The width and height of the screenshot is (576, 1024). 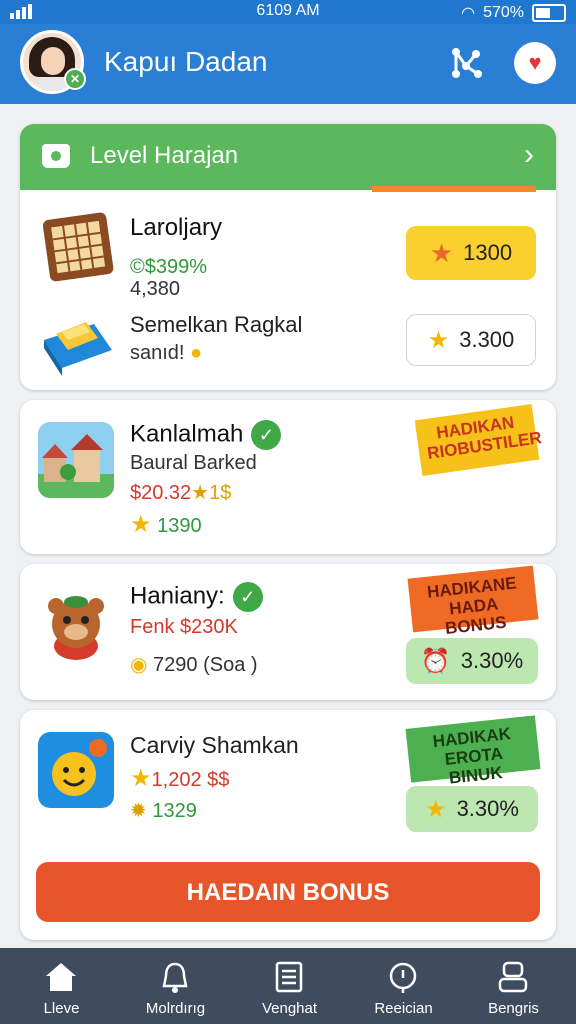 What do you see at coordinates (186, 61) in the screenshot?
I see `page-title: Kapuı Dadan` at bounding box center [186, 61].